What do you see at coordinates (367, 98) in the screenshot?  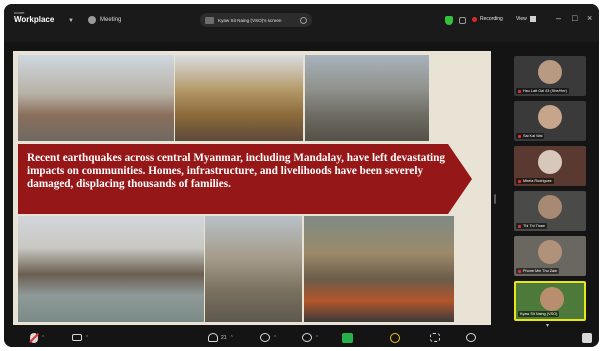 I see `photo-aerial-collapse` at bounding box center [367, 98].